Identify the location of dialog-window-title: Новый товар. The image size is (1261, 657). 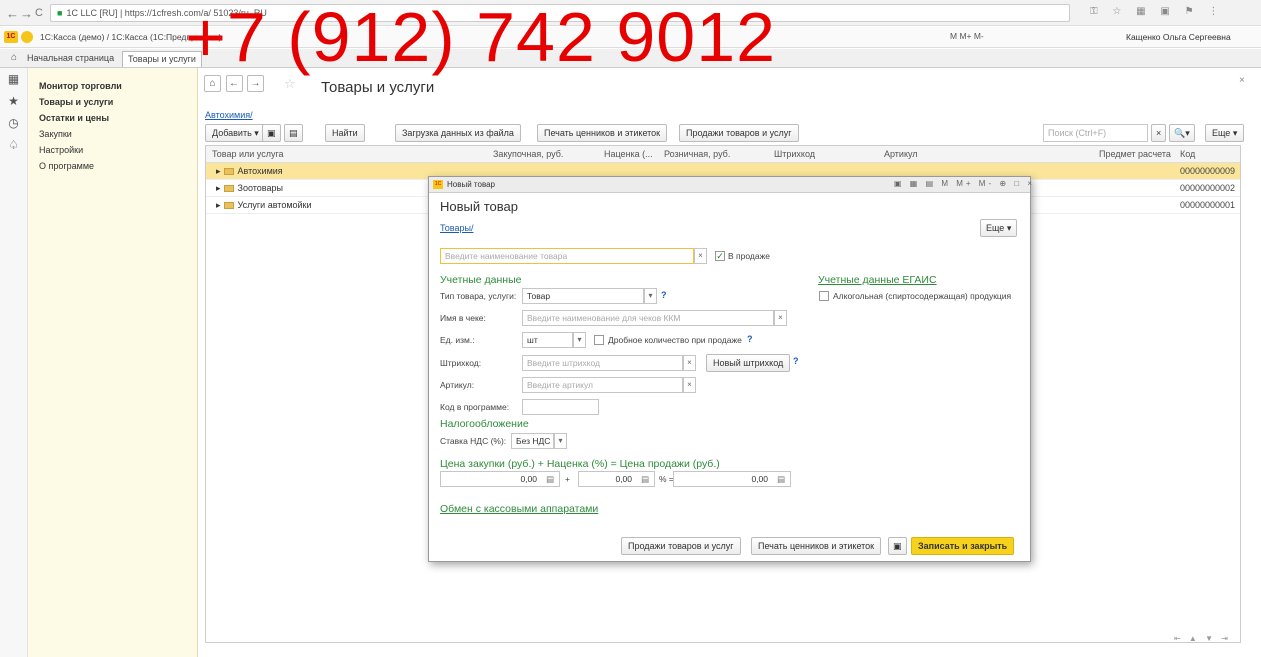
(471, 184).